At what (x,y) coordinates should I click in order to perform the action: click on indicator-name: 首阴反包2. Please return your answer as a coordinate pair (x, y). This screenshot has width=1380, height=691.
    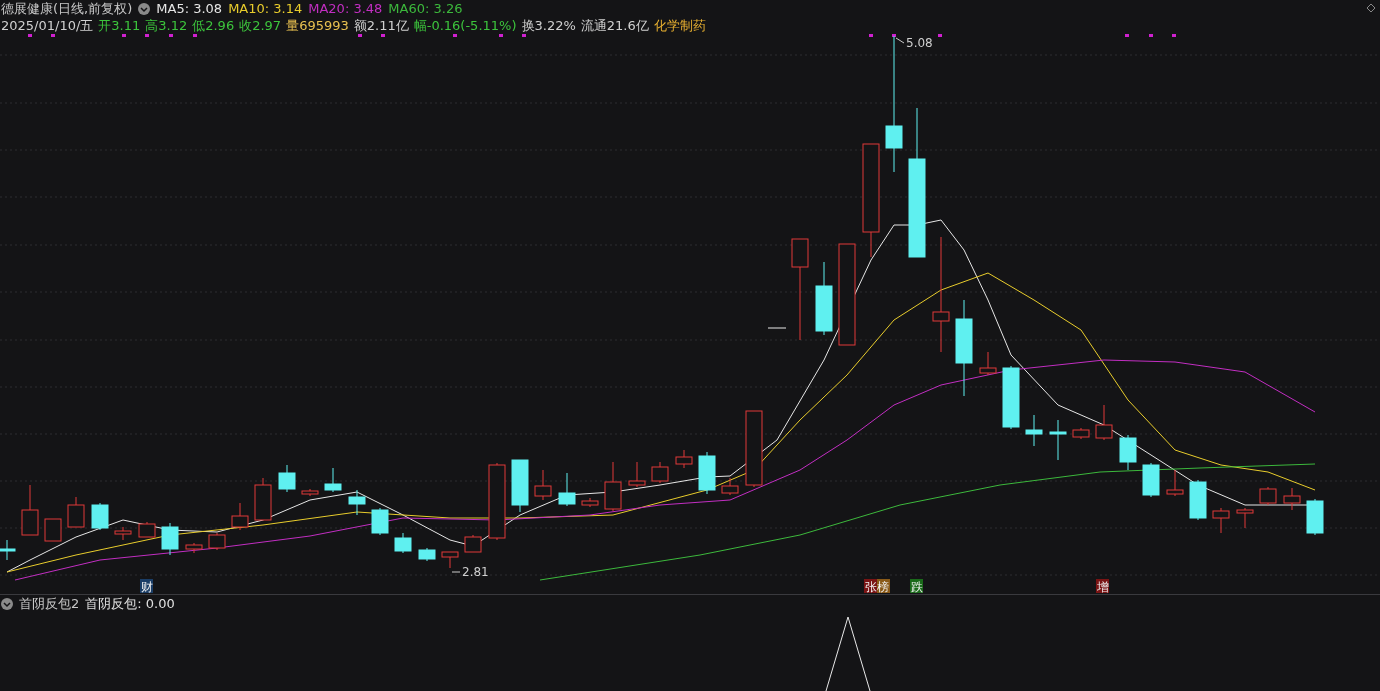
    Looking at the image, I should click on (49, 603).